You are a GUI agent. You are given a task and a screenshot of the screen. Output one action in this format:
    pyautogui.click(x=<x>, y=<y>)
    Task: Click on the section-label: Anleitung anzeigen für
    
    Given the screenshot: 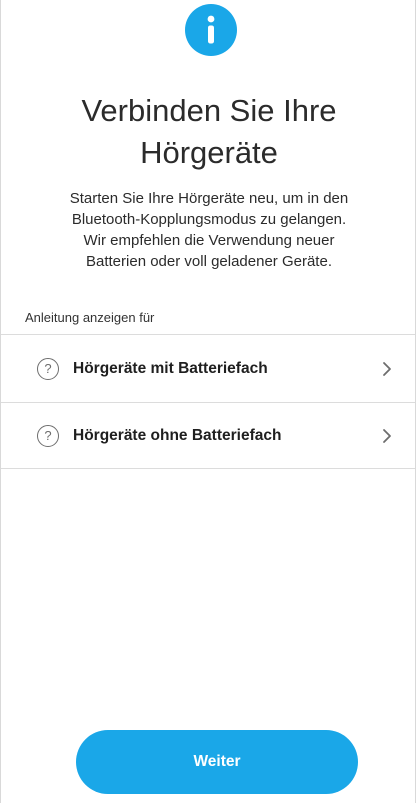 What is the action you would take?
    pyautogui.click(x=90, y=317)
    